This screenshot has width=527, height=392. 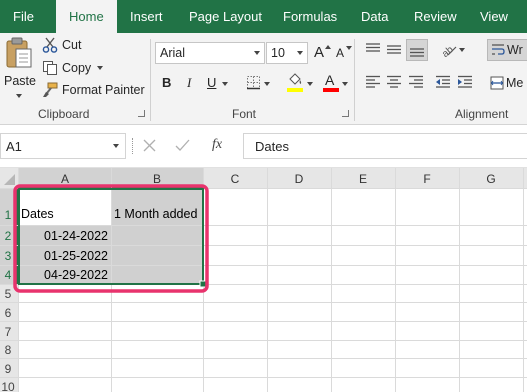 I want to click on svg-text: ab, so click(x=448, y=50).